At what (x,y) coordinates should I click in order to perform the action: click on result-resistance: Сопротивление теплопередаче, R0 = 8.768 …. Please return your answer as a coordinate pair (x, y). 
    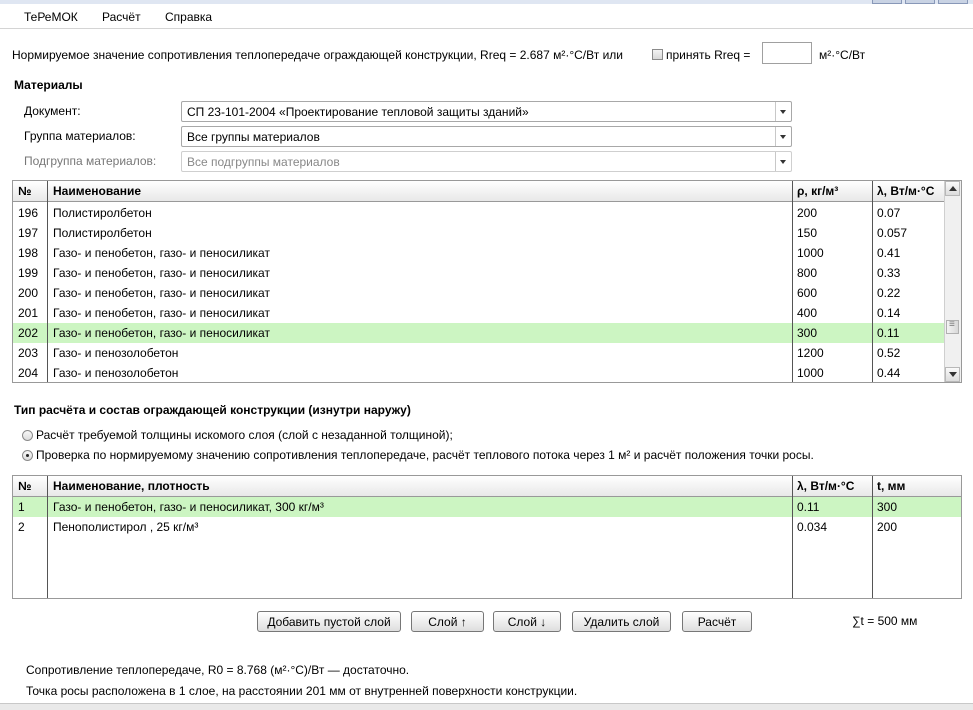
    Looking at the image, I should click on (218, 670).